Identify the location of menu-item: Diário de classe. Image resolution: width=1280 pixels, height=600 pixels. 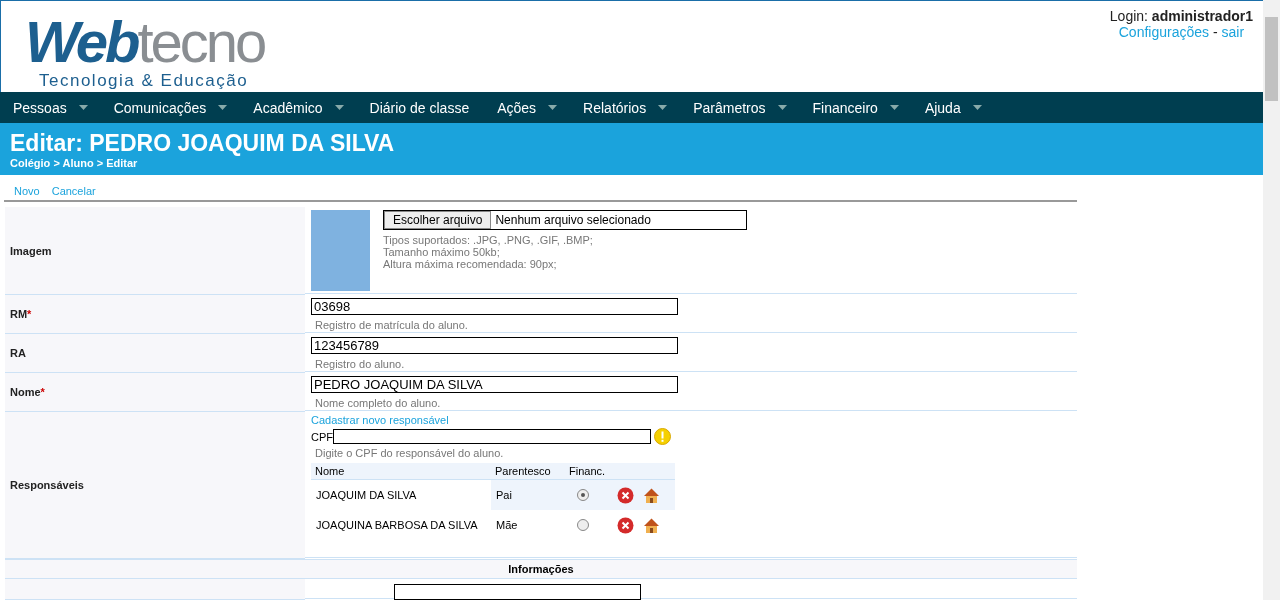
(419, 107).